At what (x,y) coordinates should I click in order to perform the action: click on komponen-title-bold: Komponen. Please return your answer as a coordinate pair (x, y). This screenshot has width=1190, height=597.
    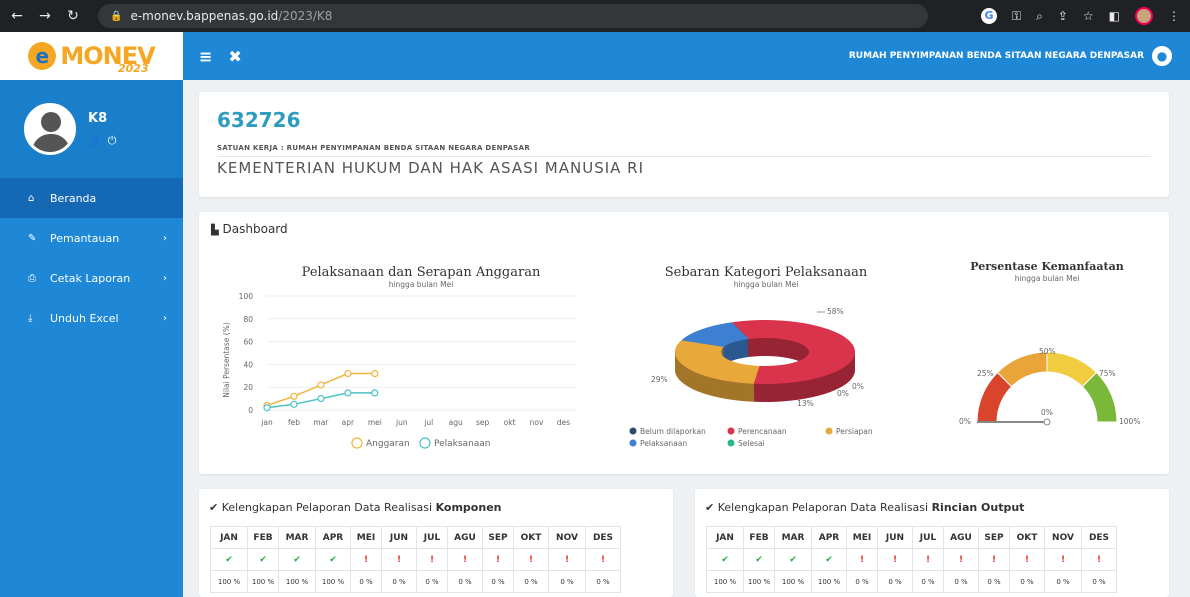
    Looking at the image, I should click on (468, 507).